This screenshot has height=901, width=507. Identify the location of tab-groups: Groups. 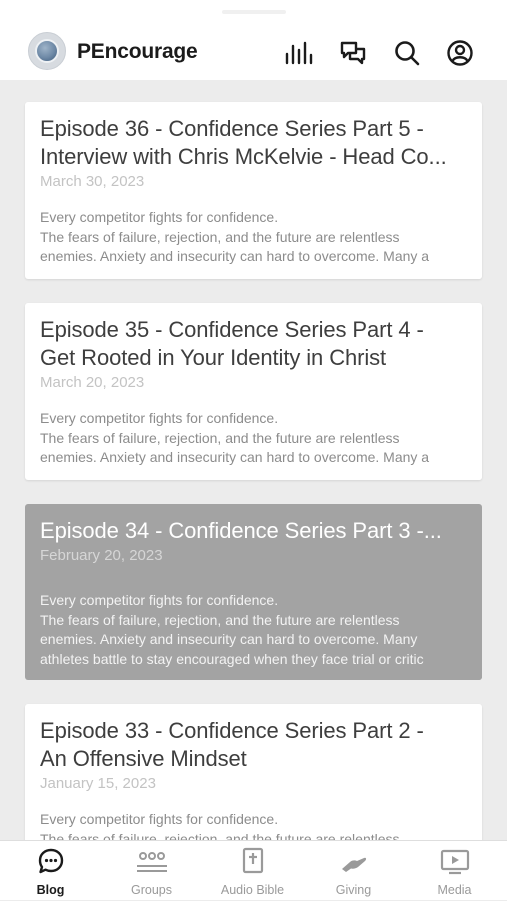
(151, 871).